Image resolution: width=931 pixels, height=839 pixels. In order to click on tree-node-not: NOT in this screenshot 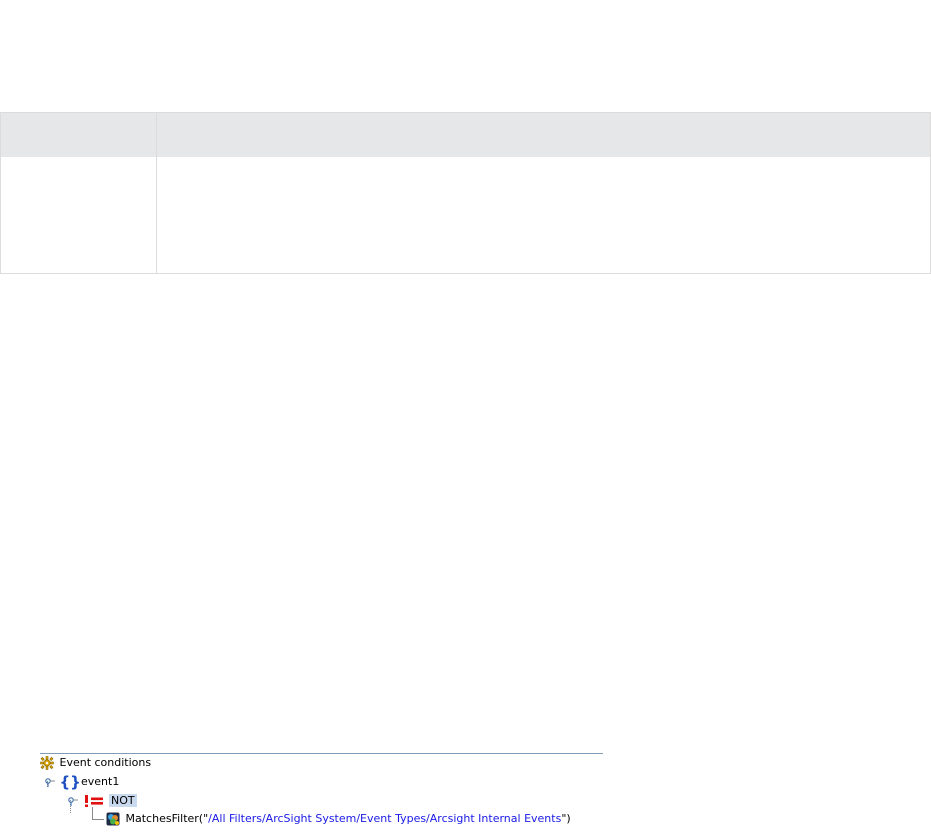, I will do `click(102, 801)`.